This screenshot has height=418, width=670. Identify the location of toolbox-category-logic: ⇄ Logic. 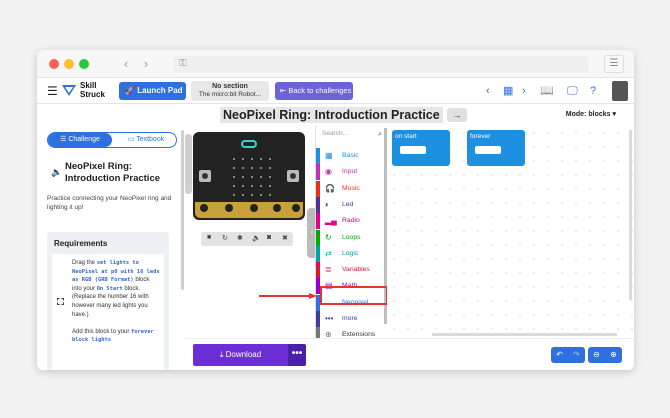
(352, 253).